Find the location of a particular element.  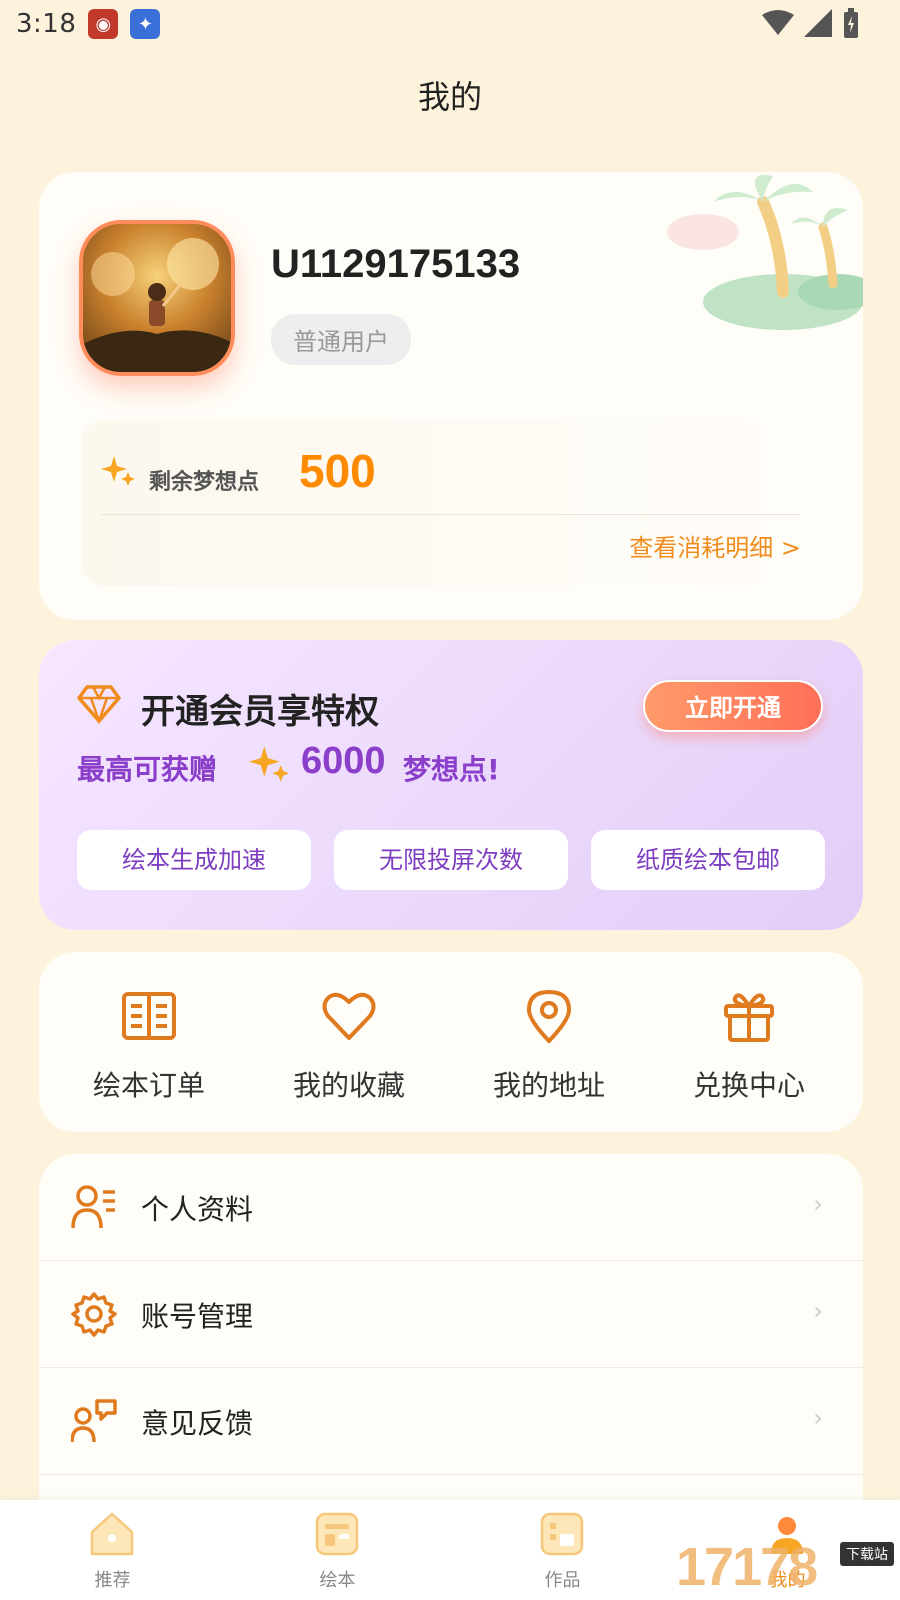

quick-label: 兑换中心 is located at coordinates (748, 1085).